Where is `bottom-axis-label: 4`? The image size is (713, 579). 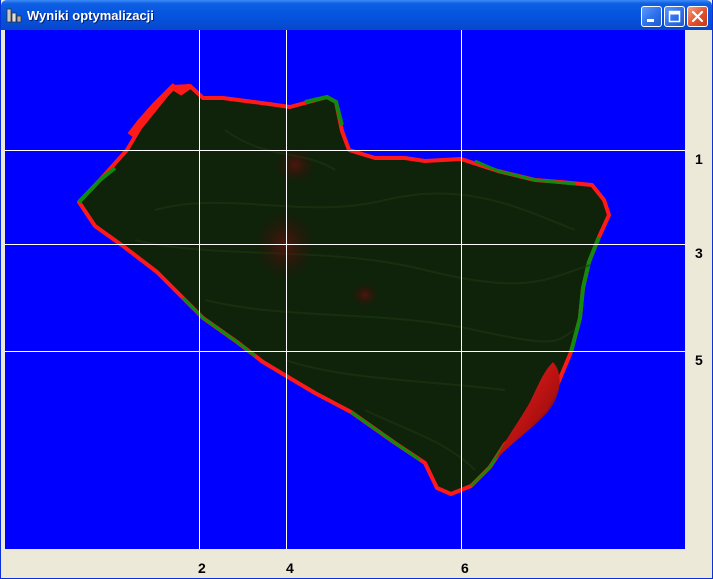
bottom-axis-label: 4 is located at coordinates (290, 568).